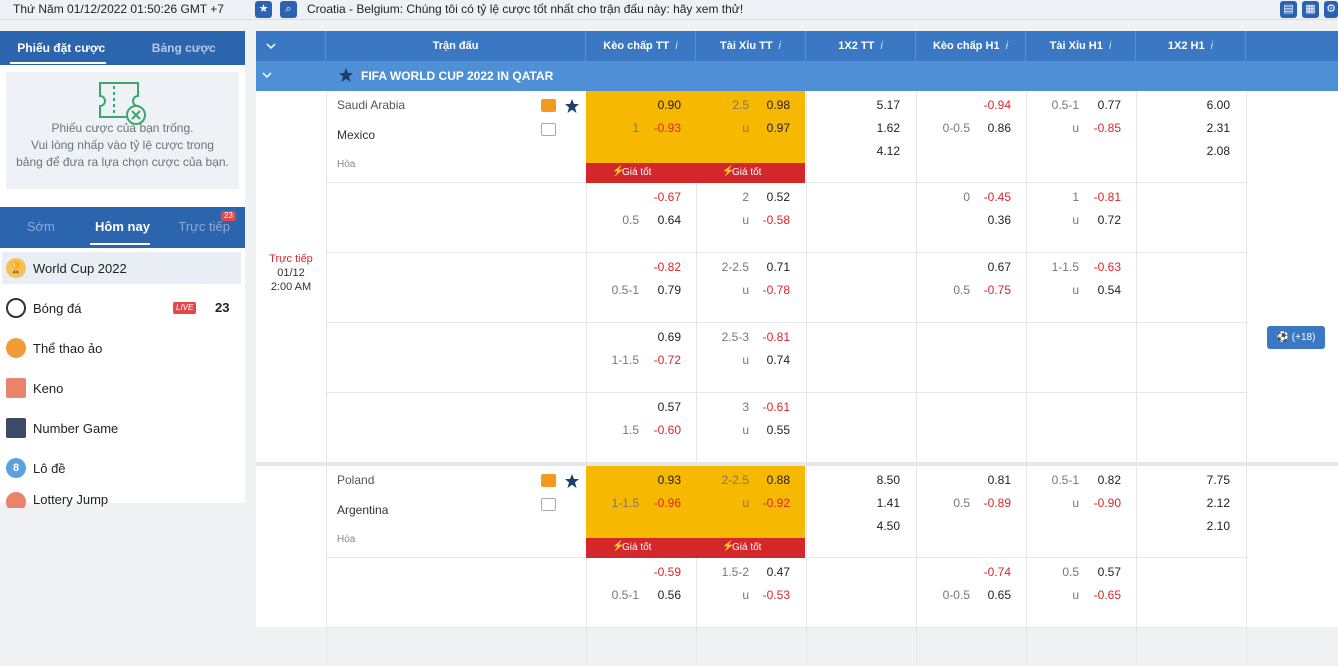 The height and width of the screenshot is (666, 1338). Describe the element at coordinates (1101, 128) in the screenshot. I see `odds-h1-under: -0.85` at that location.